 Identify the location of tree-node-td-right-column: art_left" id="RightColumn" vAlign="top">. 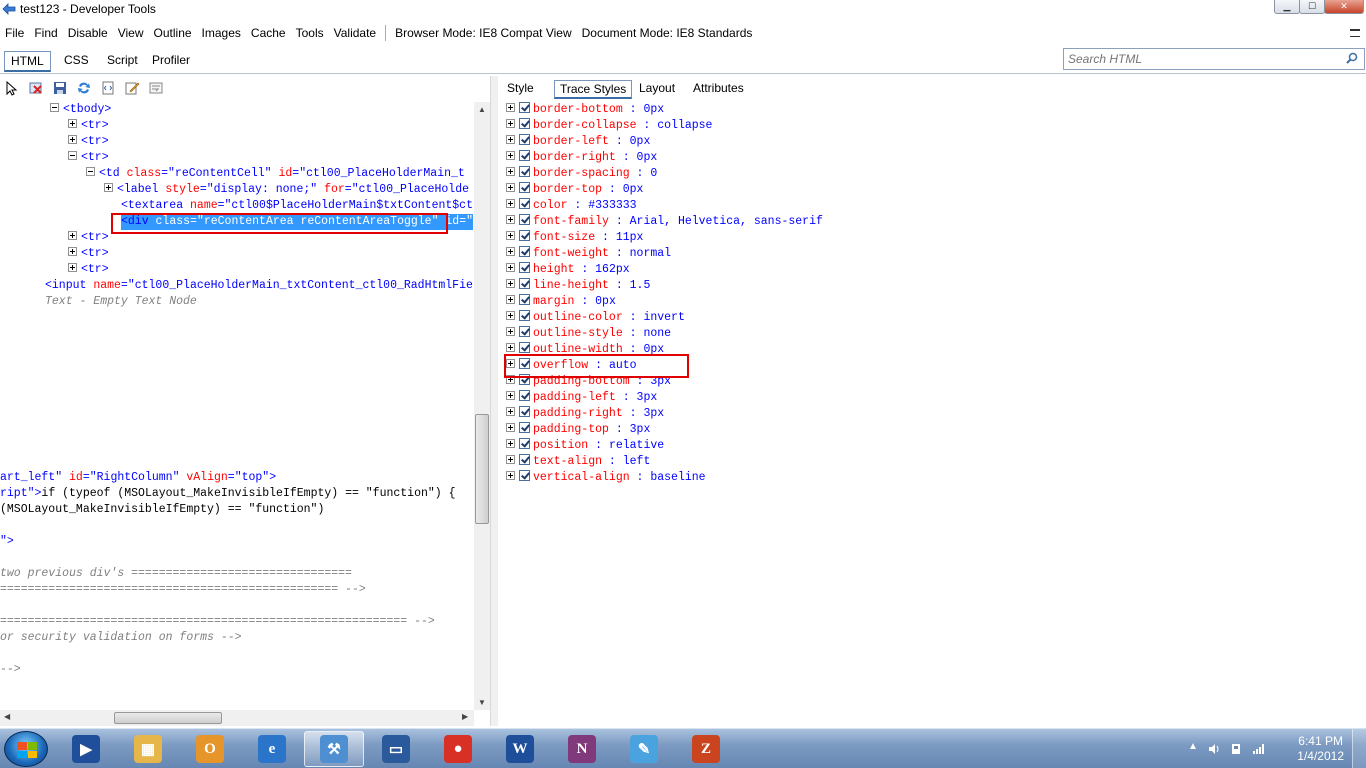
(138, 478).